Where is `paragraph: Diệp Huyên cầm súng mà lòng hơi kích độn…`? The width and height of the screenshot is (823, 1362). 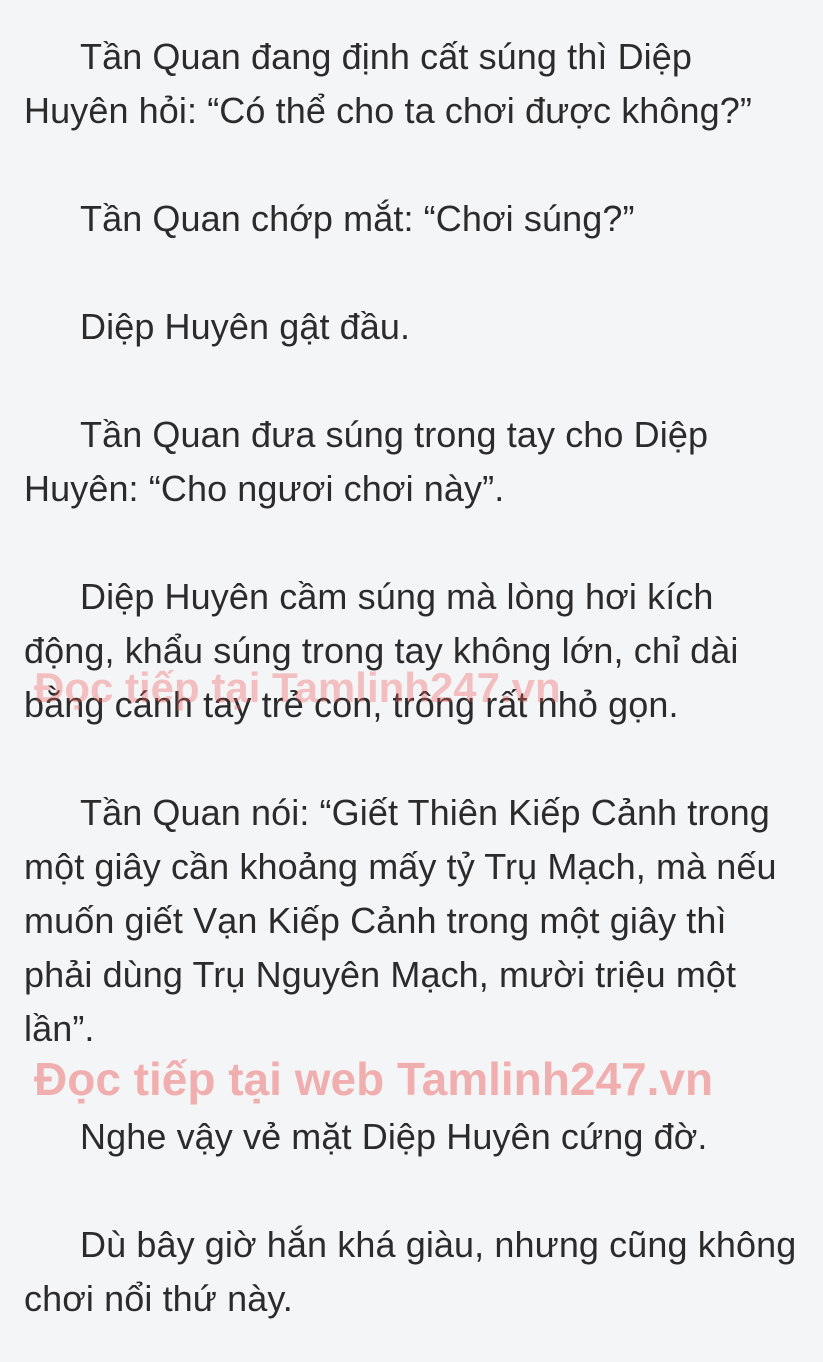 paragraph: Diệp Huyên cầm súng mà lòng hơi kích độn… is located at coordinates (381, 650).